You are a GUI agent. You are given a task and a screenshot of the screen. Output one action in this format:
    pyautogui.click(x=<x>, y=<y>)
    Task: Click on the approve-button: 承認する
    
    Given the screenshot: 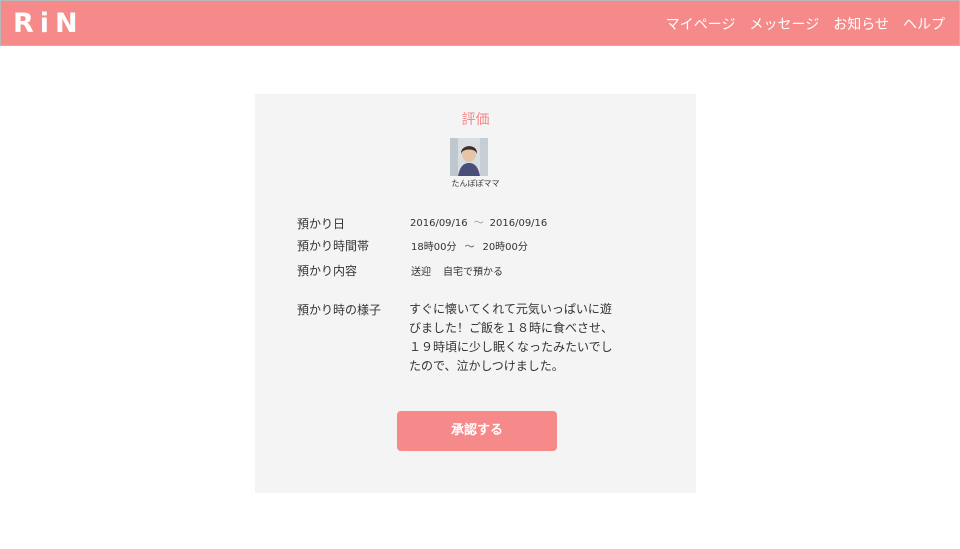 What is the action you would take?
    pyautogui.click(x=477, y=431)
    